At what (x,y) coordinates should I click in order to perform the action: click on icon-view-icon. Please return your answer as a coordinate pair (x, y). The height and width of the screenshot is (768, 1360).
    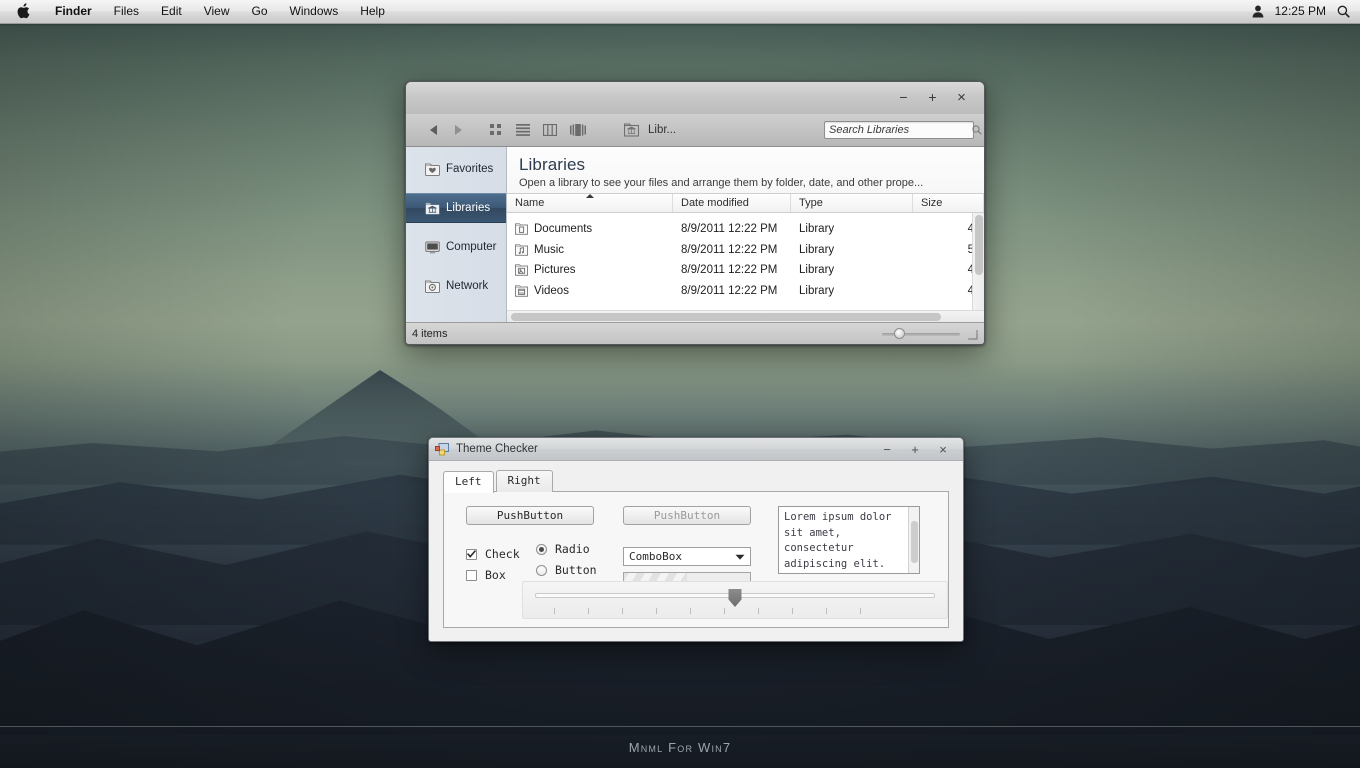
    Looking at the image, I should click on (496, 130).